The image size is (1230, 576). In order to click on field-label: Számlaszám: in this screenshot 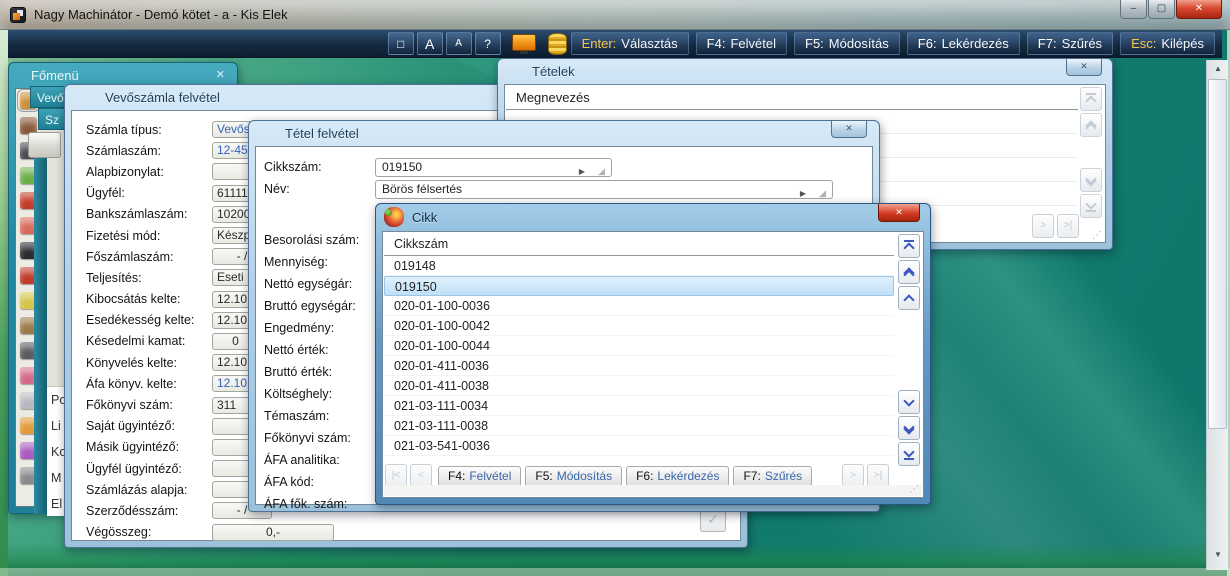, I will do `click(124, 150)`.